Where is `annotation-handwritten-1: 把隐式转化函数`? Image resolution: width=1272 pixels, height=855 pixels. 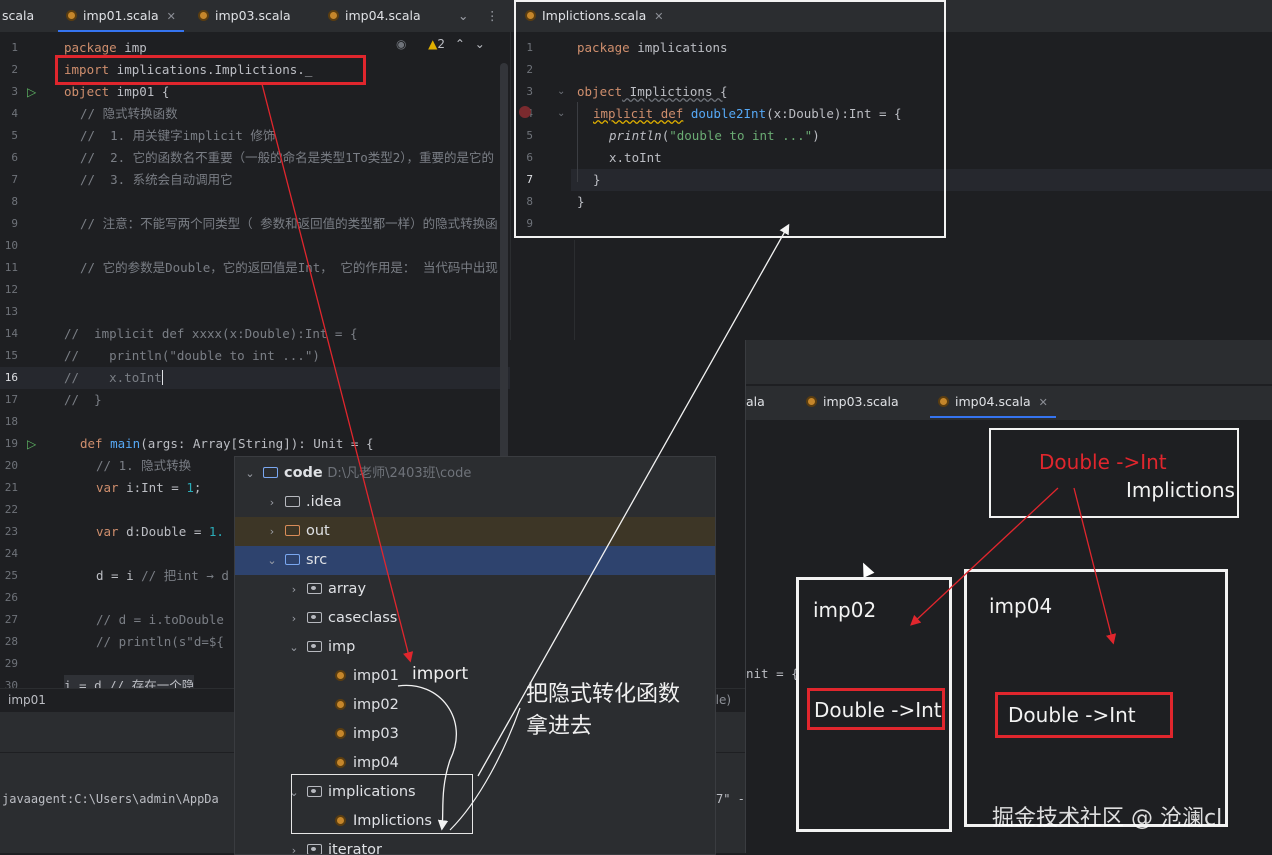 annotation-handwritten-1: 把隐式转化函数 is located at coordinates (603, 694).